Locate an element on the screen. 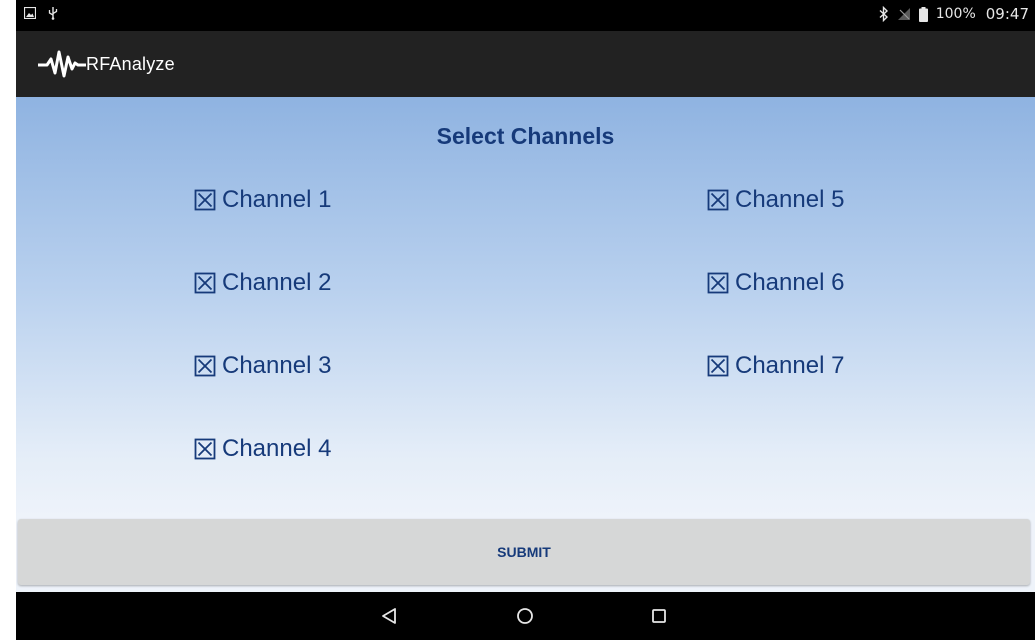  channel-4-checkbox: Channel 4 is located at coordinates (262, 449).